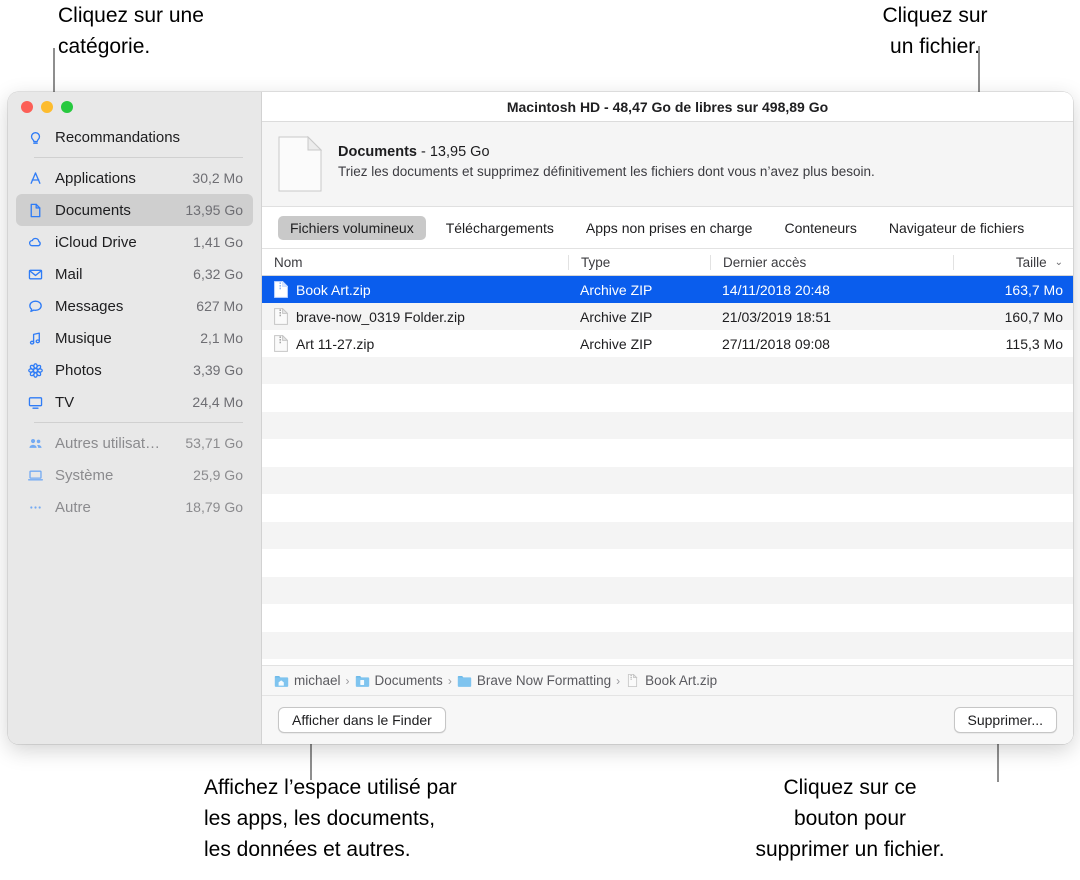  Describe the element at coordinates (935, 31) in the screenshot. I see `callout-click-a-file: Cliquez sur un fichier.` at that location.